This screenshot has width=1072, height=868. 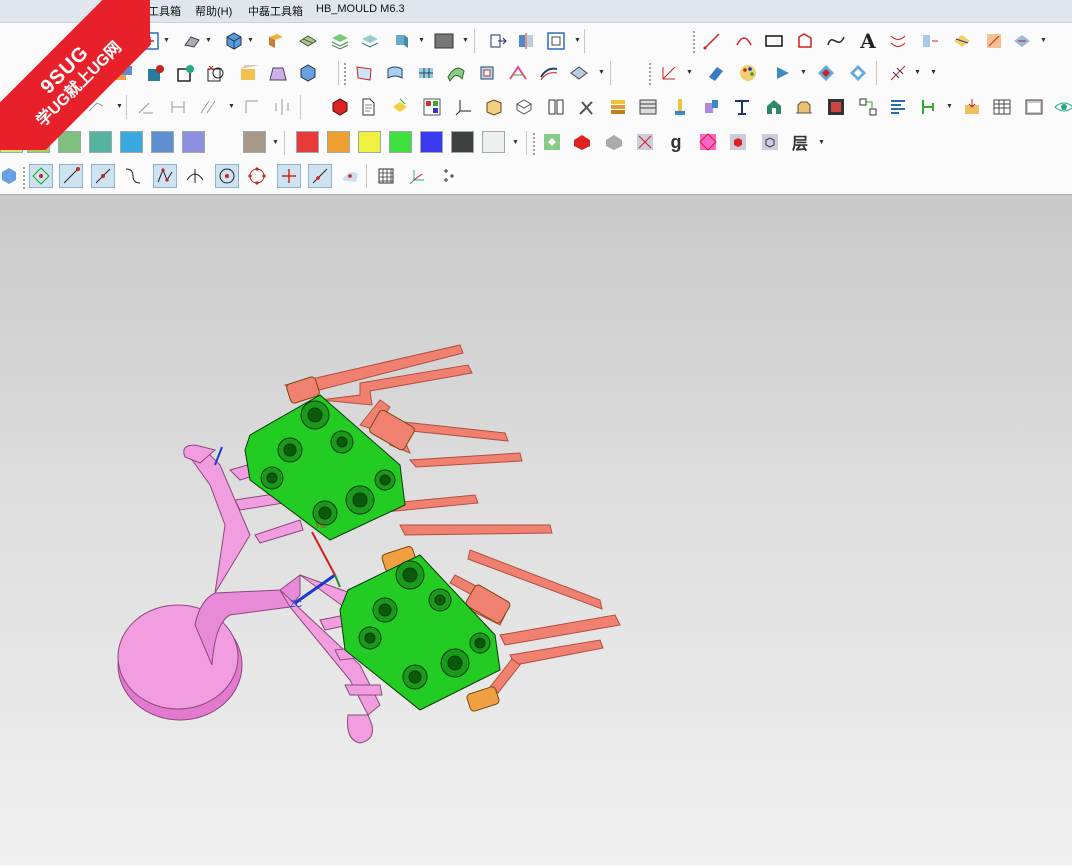 What do you see at coordinates (680, 107) in the screenshot?
I see `ejector-pin-icon` at bounding box center [680, 107].